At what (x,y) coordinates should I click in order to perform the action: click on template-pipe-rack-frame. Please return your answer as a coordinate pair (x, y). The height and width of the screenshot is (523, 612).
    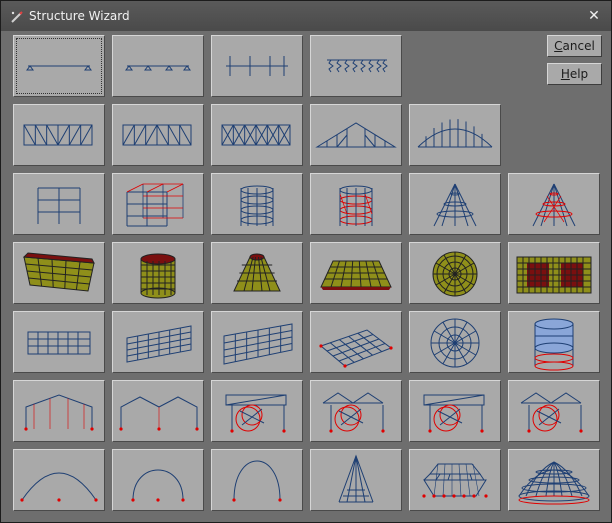
    Looking at the image, I should click on (257, 411).